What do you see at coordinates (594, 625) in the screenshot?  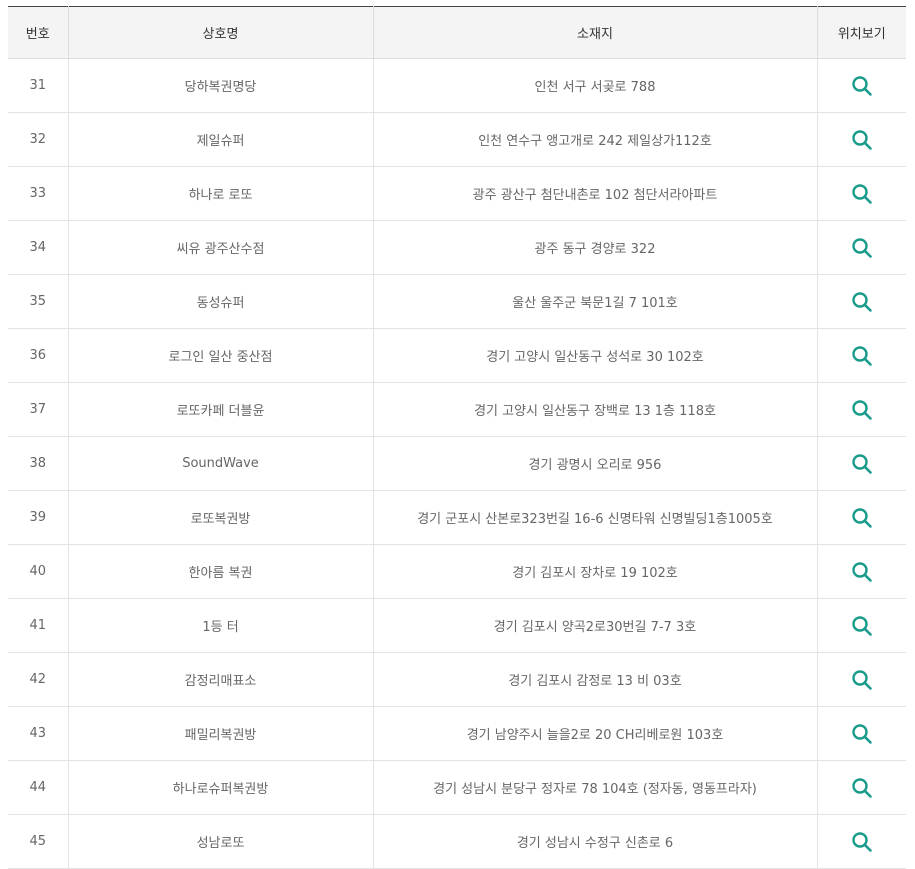 I see `store-address: 경기 김포시 양곡2로30번길 7-7 3호` at bounding box center [594, 625].